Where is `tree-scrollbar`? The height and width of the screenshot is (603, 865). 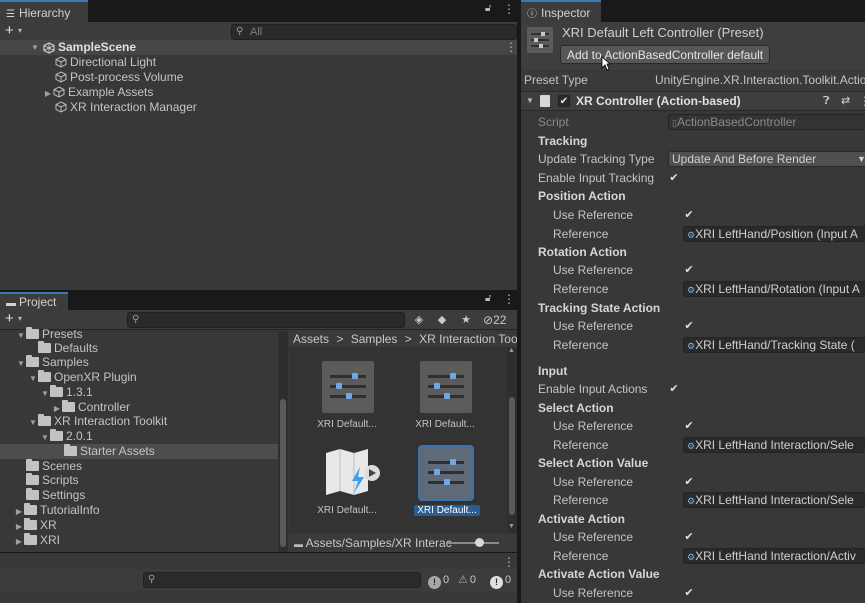 tree-scrollbar is located at coordinates (283, 441).